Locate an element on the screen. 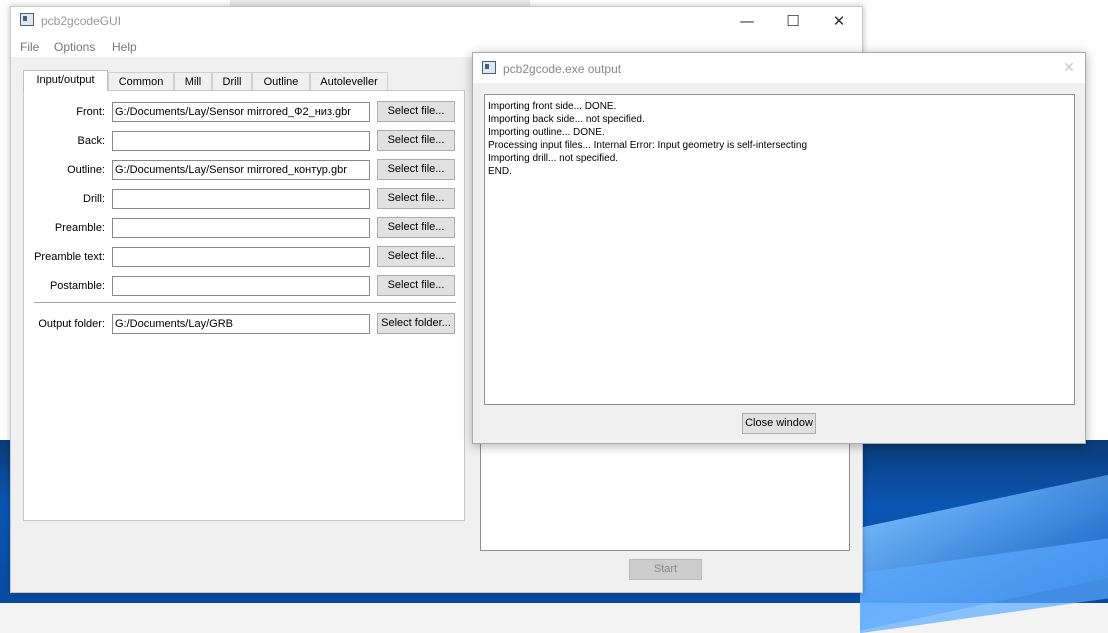 Image resolution: width=1108 pixels, height=633 pixels. postamble-label: Postamble: is located at coordinates (77, 286).